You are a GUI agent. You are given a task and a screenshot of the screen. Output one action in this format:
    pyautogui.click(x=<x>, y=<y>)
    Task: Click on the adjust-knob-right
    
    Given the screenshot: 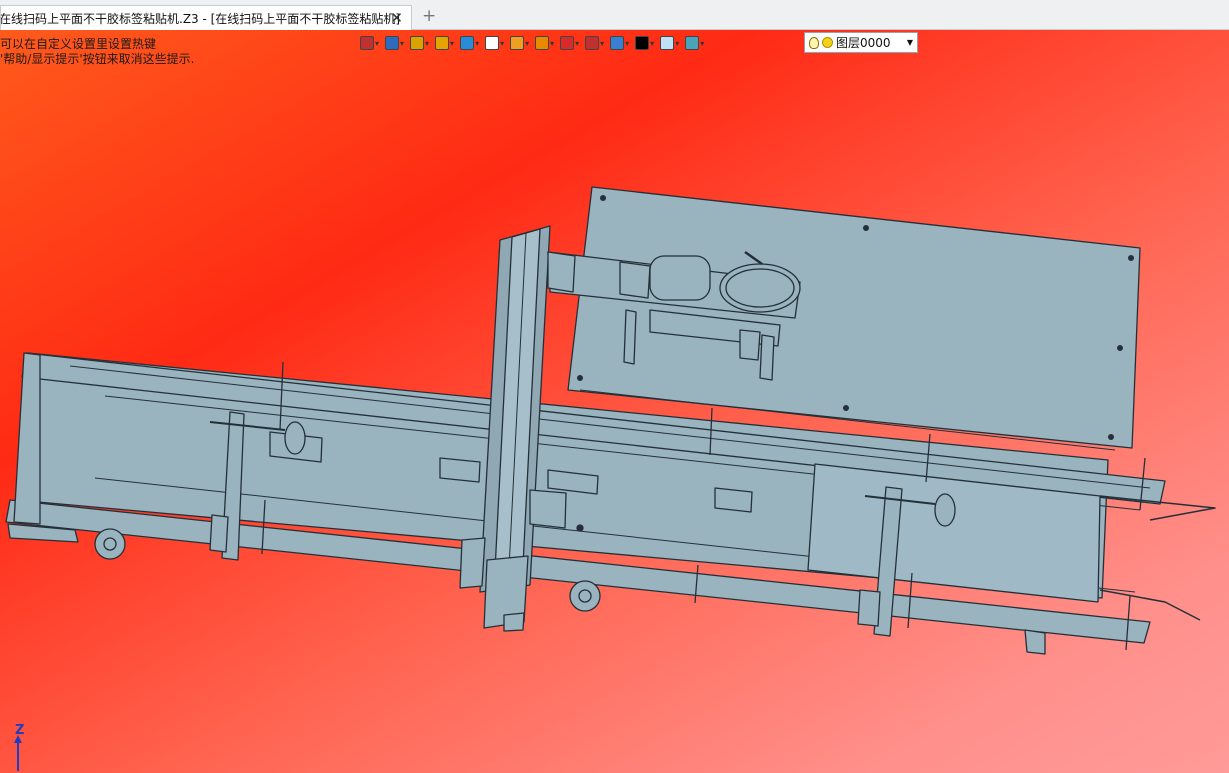 What is the action you would take?
    pyautogui.click(x=945, y=510)
    